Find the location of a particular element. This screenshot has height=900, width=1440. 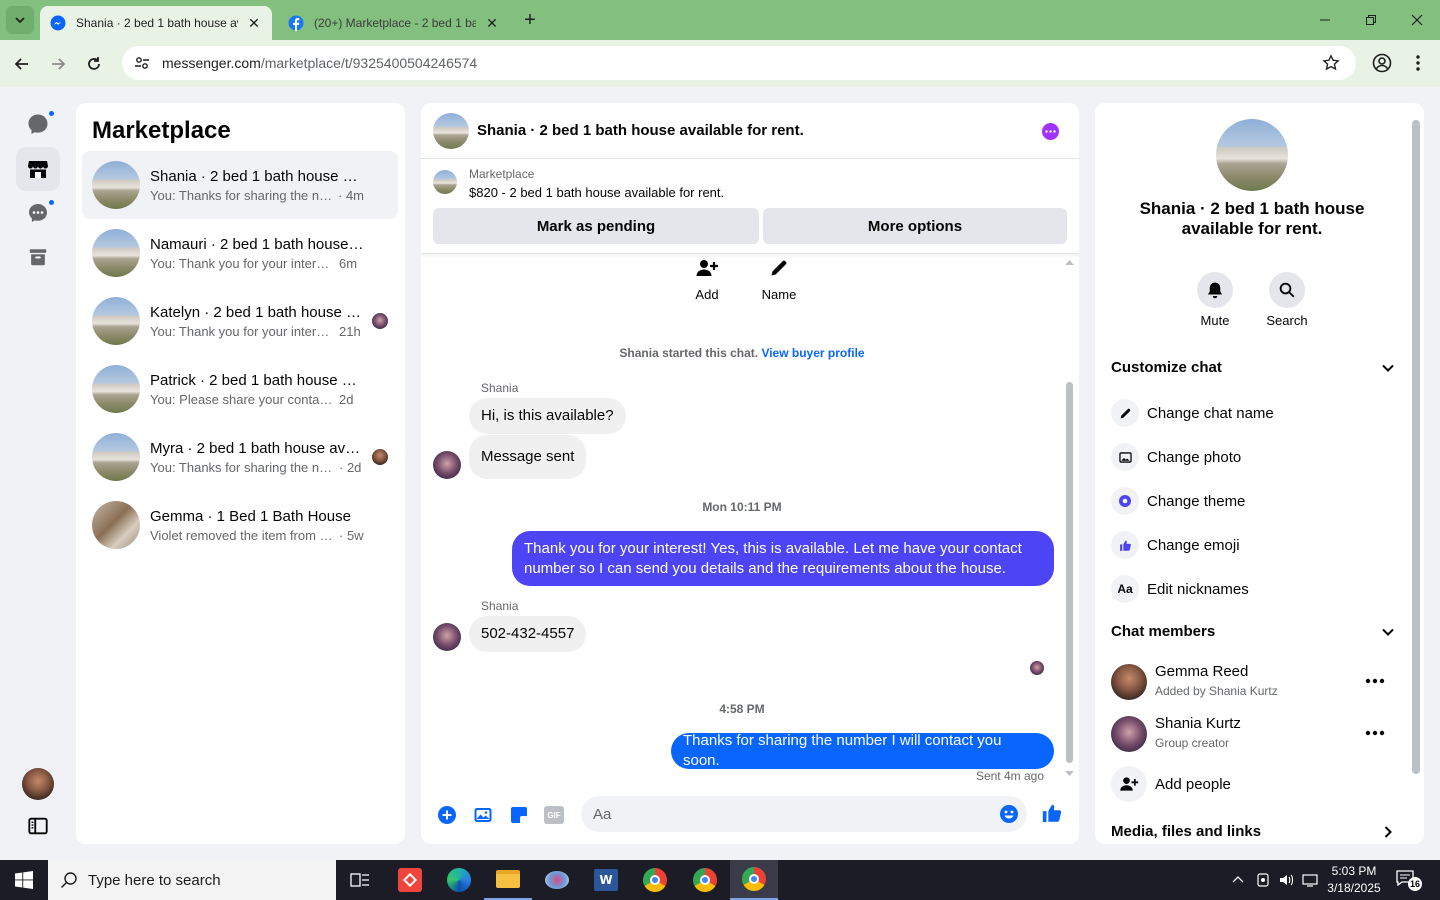

change-chat-name-item: Change chat name is located at coordinates (1192, 413).